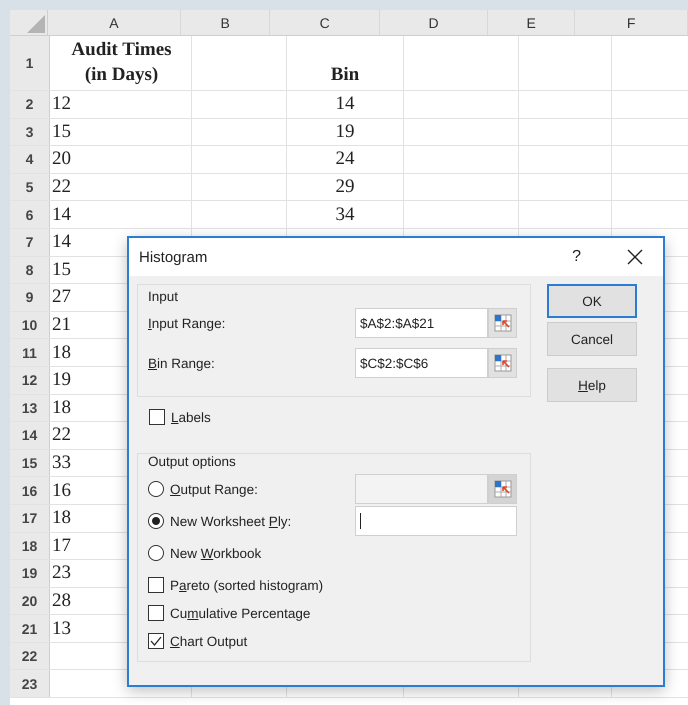 Image resolution: width=688 pixels, height=705 pixels. I want to click on table-cell: 23, so click(61, 573).